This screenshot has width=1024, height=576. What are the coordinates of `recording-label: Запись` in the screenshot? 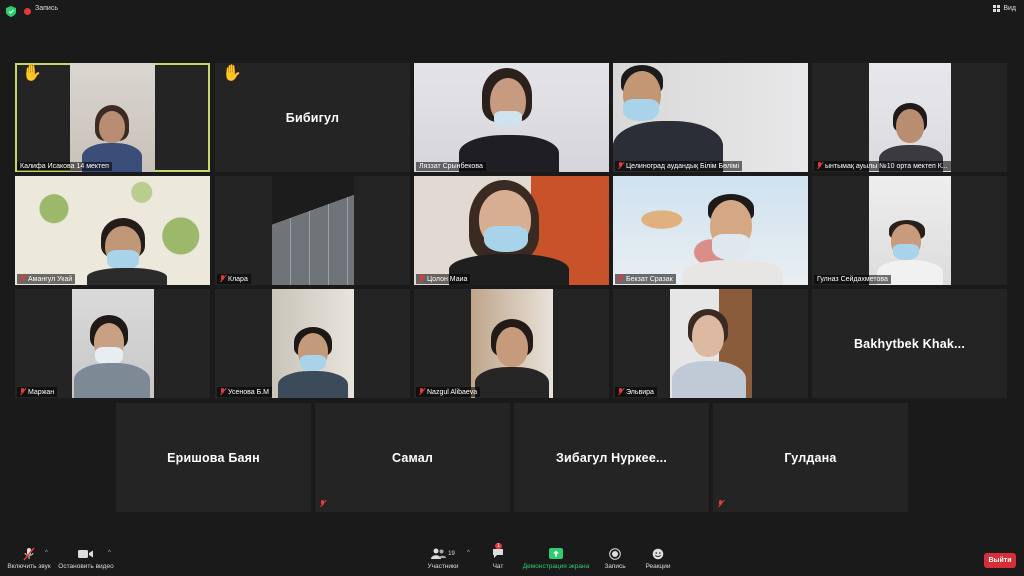 It's located at (46, 8).